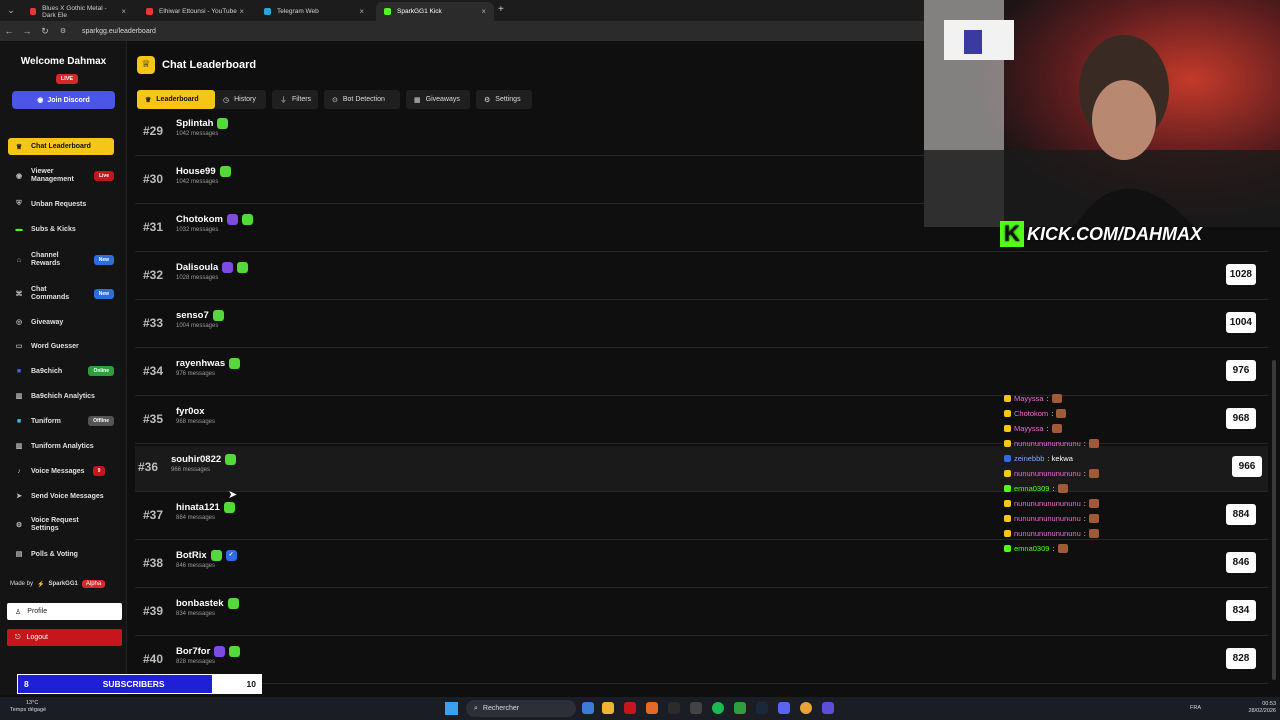 Image resolution: width=1280 pixels, height=720 pixels. Describe the element at coordinates (19, 147) in the screenshot. I see `trophy-icon: ♕` at that location.